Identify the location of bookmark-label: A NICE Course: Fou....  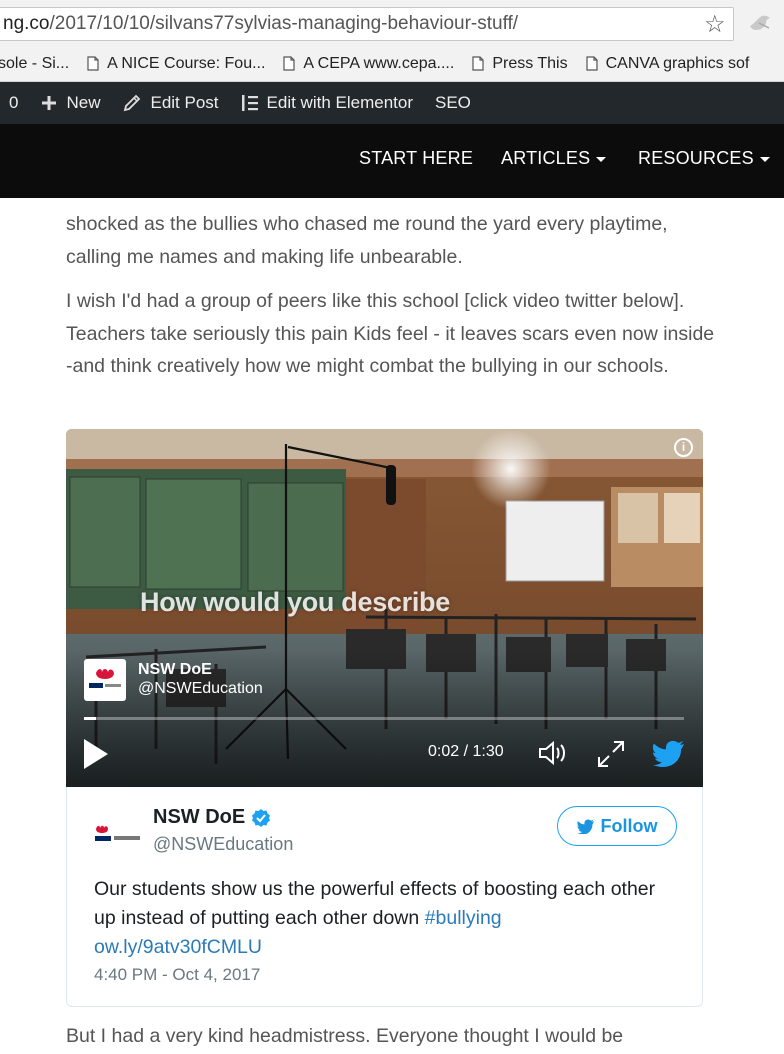
(186, 63).